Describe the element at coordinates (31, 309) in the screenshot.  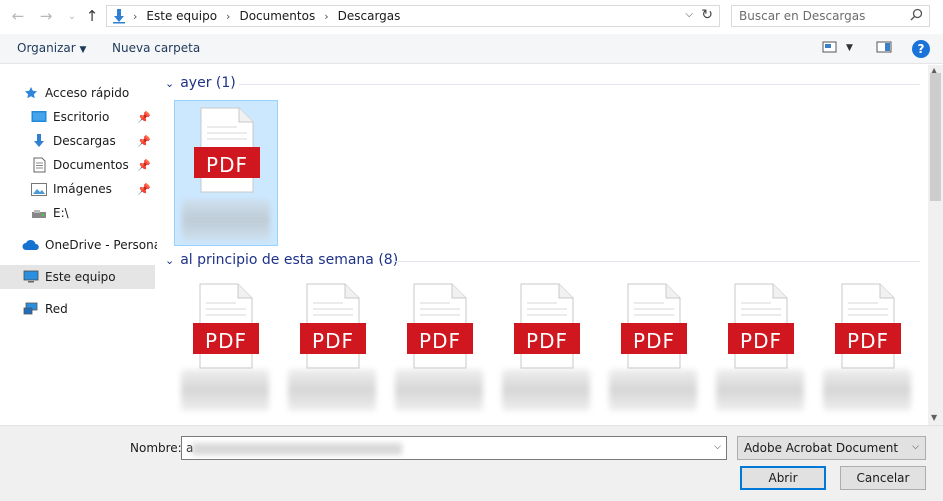
I see `network-icon` at that location.